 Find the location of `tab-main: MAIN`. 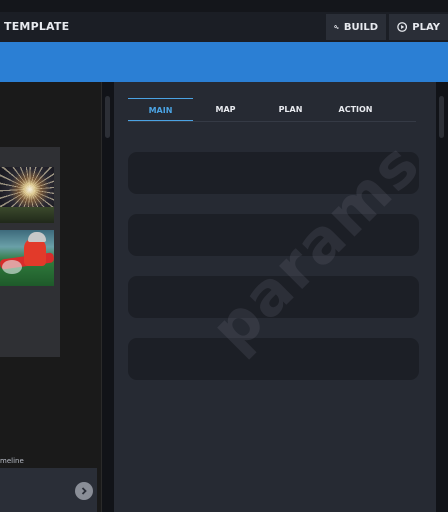

tab-main: MAIN is located at coordinates (160, 109).